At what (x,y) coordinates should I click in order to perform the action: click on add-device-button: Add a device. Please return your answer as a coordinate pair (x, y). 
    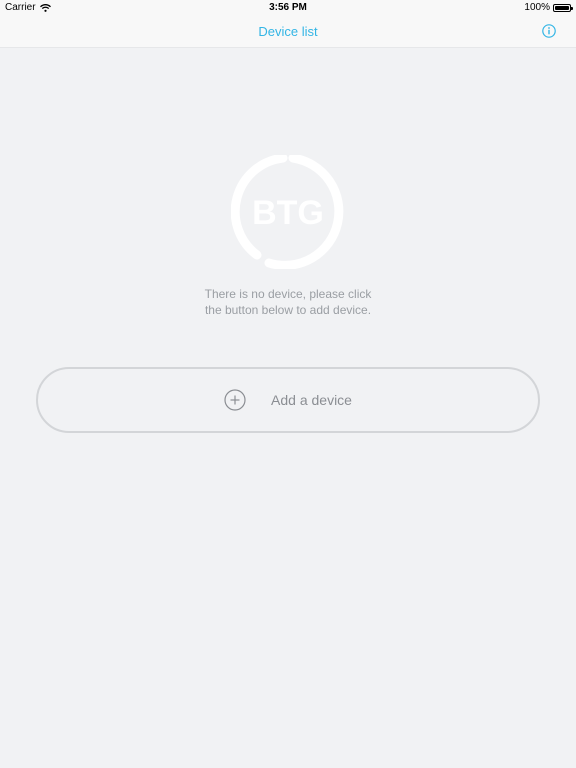
    Looking at the image, I should click on (288, 400).